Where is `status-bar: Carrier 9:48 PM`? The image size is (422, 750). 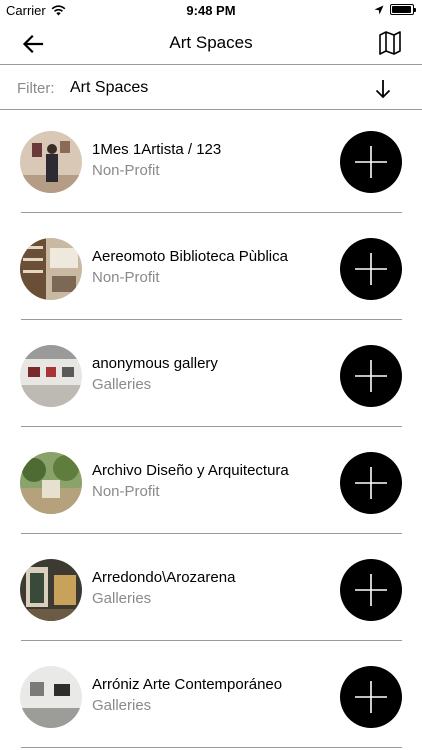
status-bar: Carrier 9:48 PM is located at coordinates (211, 11).